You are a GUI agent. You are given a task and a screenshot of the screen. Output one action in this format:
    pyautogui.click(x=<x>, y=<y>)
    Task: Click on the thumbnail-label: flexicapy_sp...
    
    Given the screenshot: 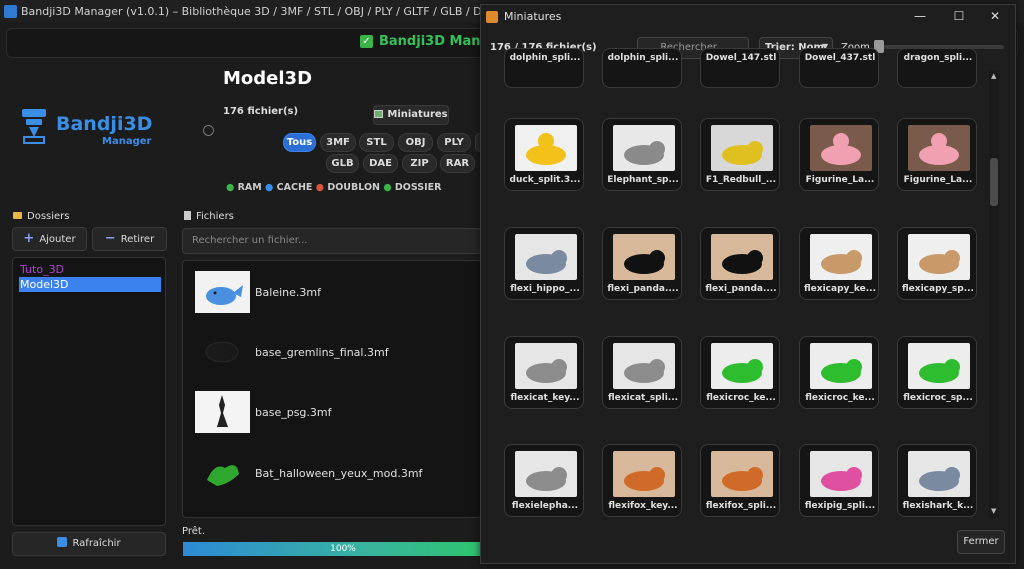 What is the action you would take?
    pyautogui.click(x=938, y=289)
    